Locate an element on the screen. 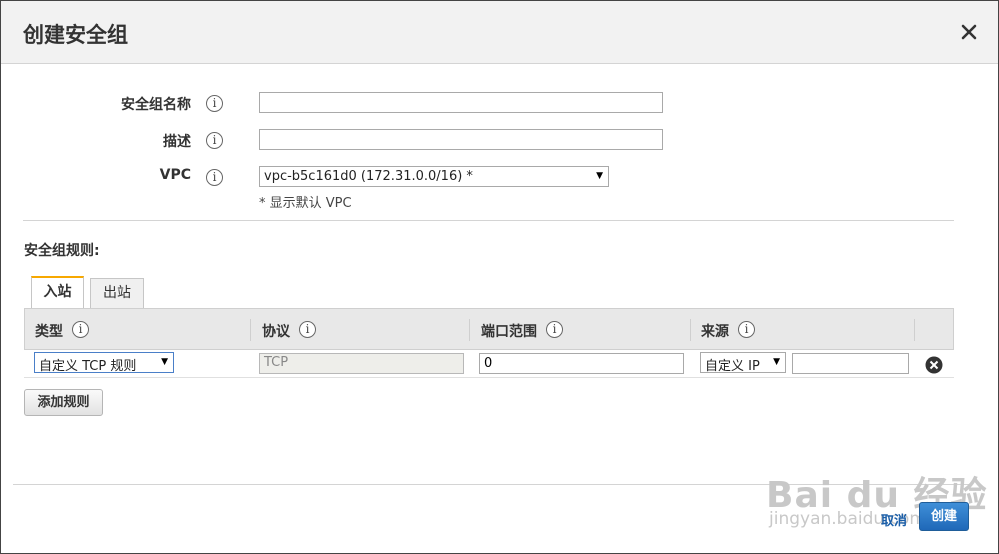  rule-protocol-value: TCP is located at coordinates (276, 362).